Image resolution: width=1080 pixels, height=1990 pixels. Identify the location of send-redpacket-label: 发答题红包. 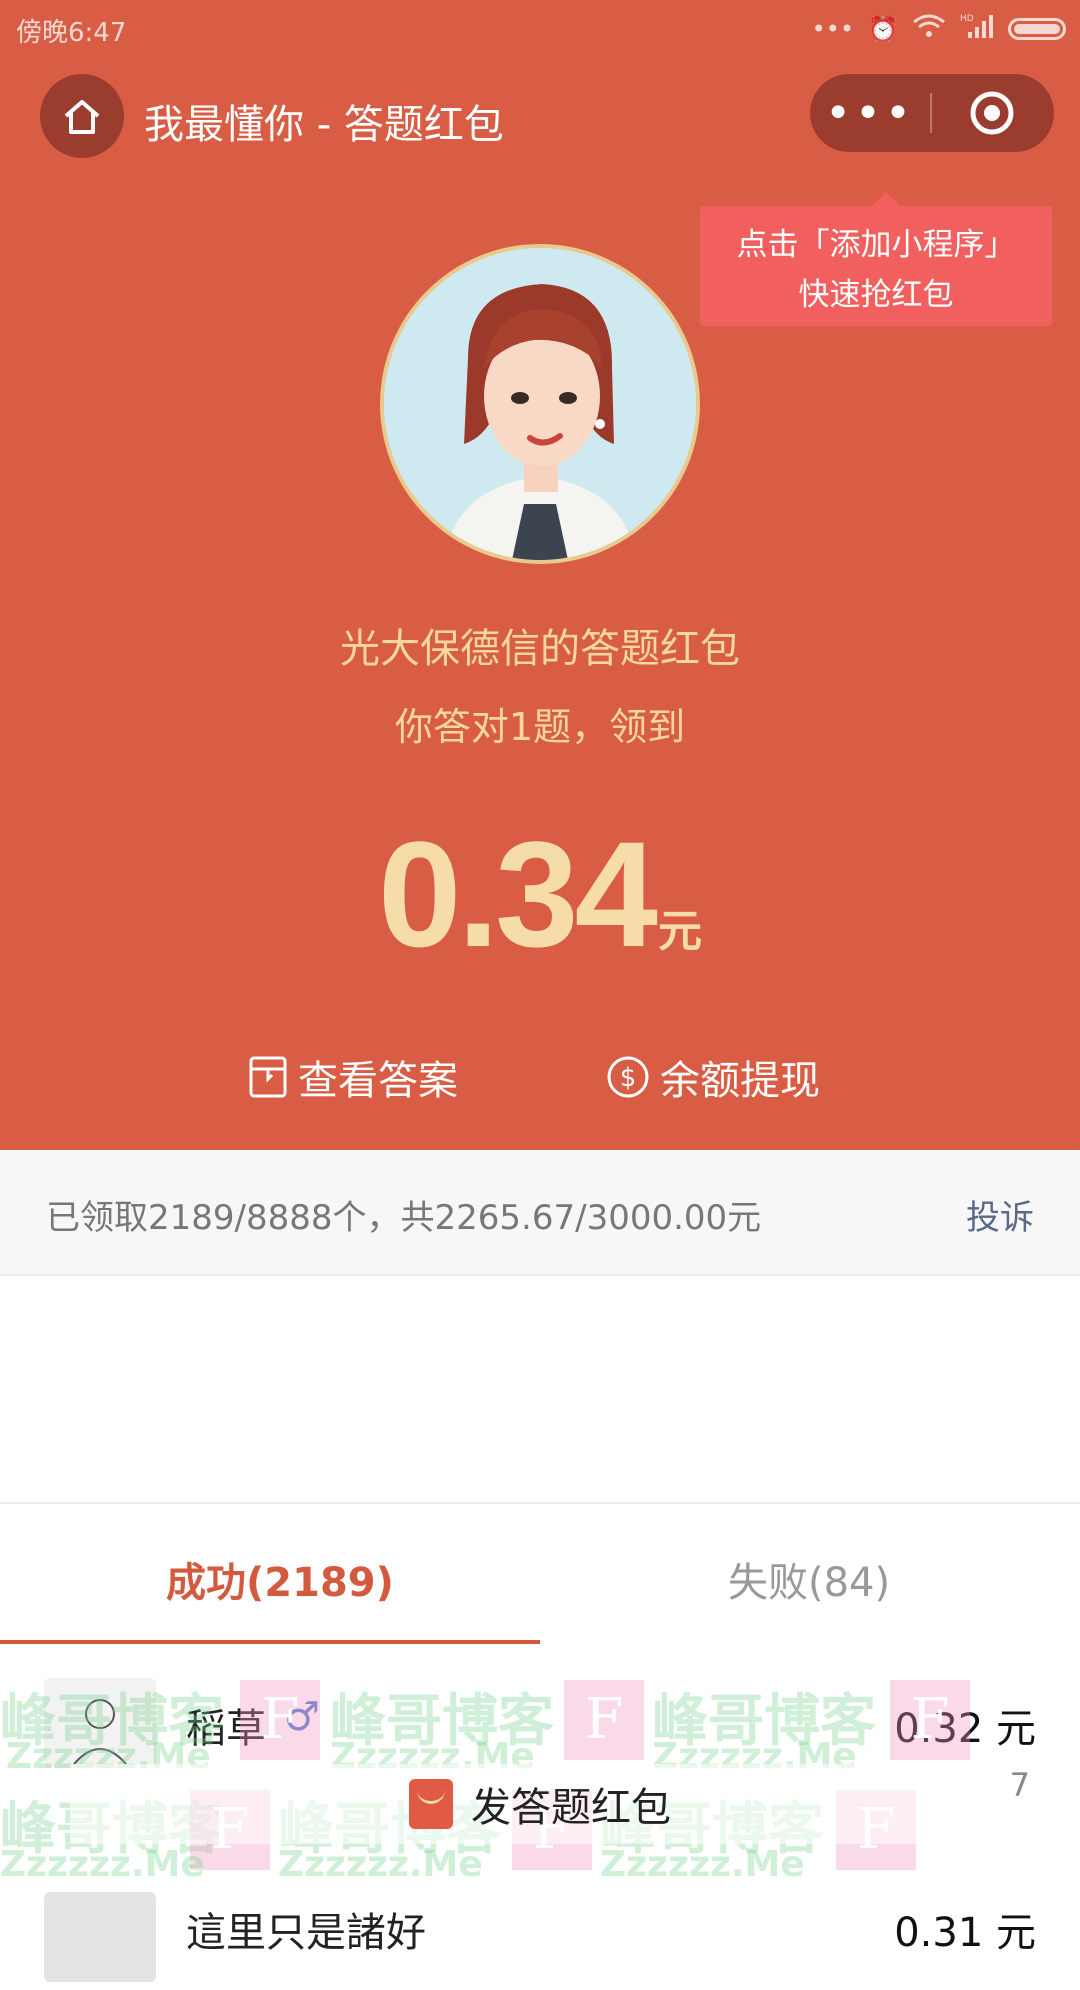
(571, 1808).